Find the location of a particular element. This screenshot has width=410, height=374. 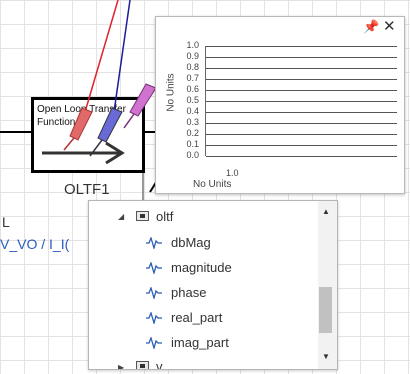

y-tick: 0.9 is located at coordinates (192, 56).